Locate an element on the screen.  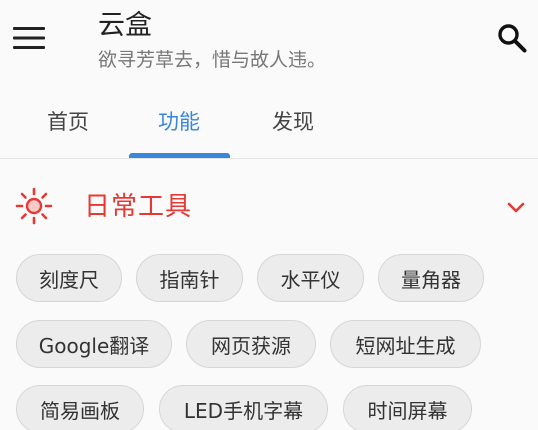
search-icon is located at coordinates (512, 38).